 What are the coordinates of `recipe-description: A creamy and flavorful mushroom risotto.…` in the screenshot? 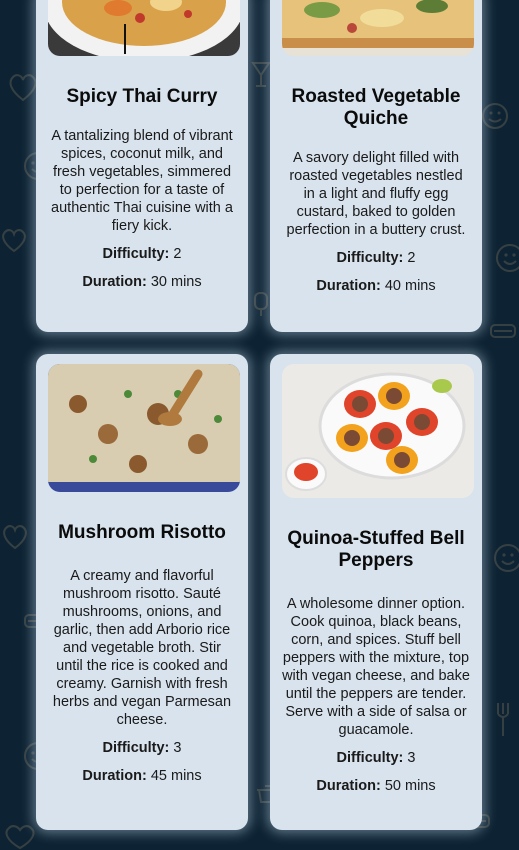 It's located at (142, 648).